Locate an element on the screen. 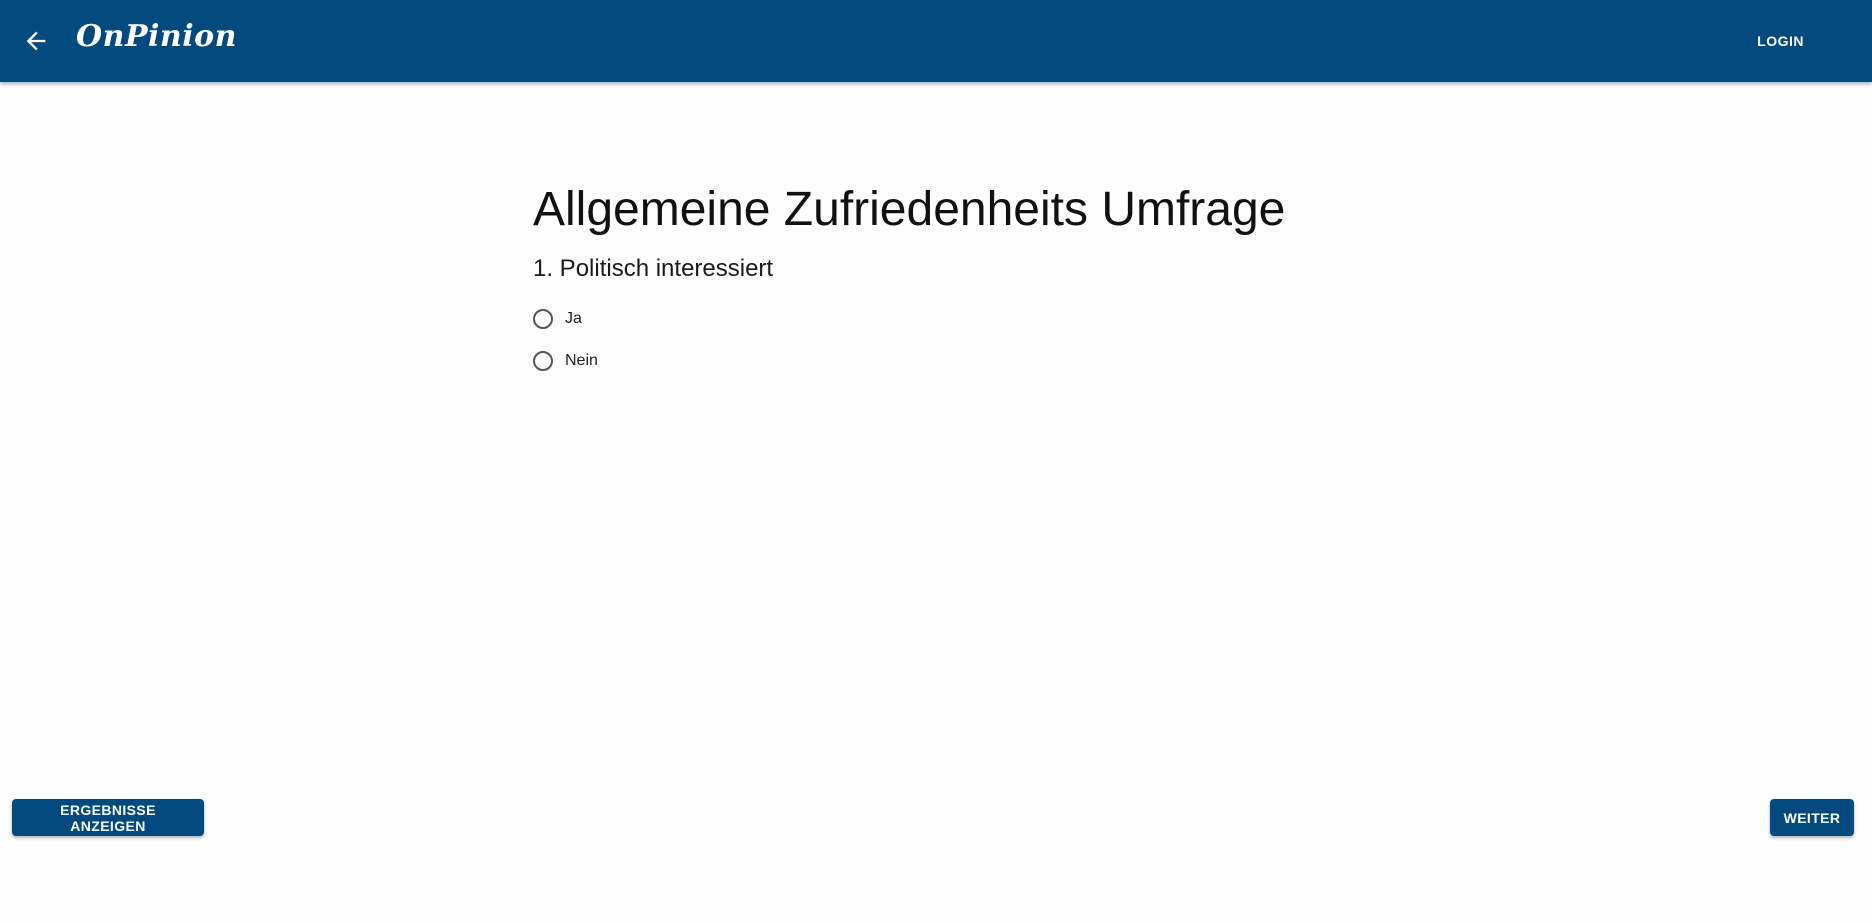 The height and width of the screenshot is (923, 1872). option-label: Ja is located at coordinates (573, 318).